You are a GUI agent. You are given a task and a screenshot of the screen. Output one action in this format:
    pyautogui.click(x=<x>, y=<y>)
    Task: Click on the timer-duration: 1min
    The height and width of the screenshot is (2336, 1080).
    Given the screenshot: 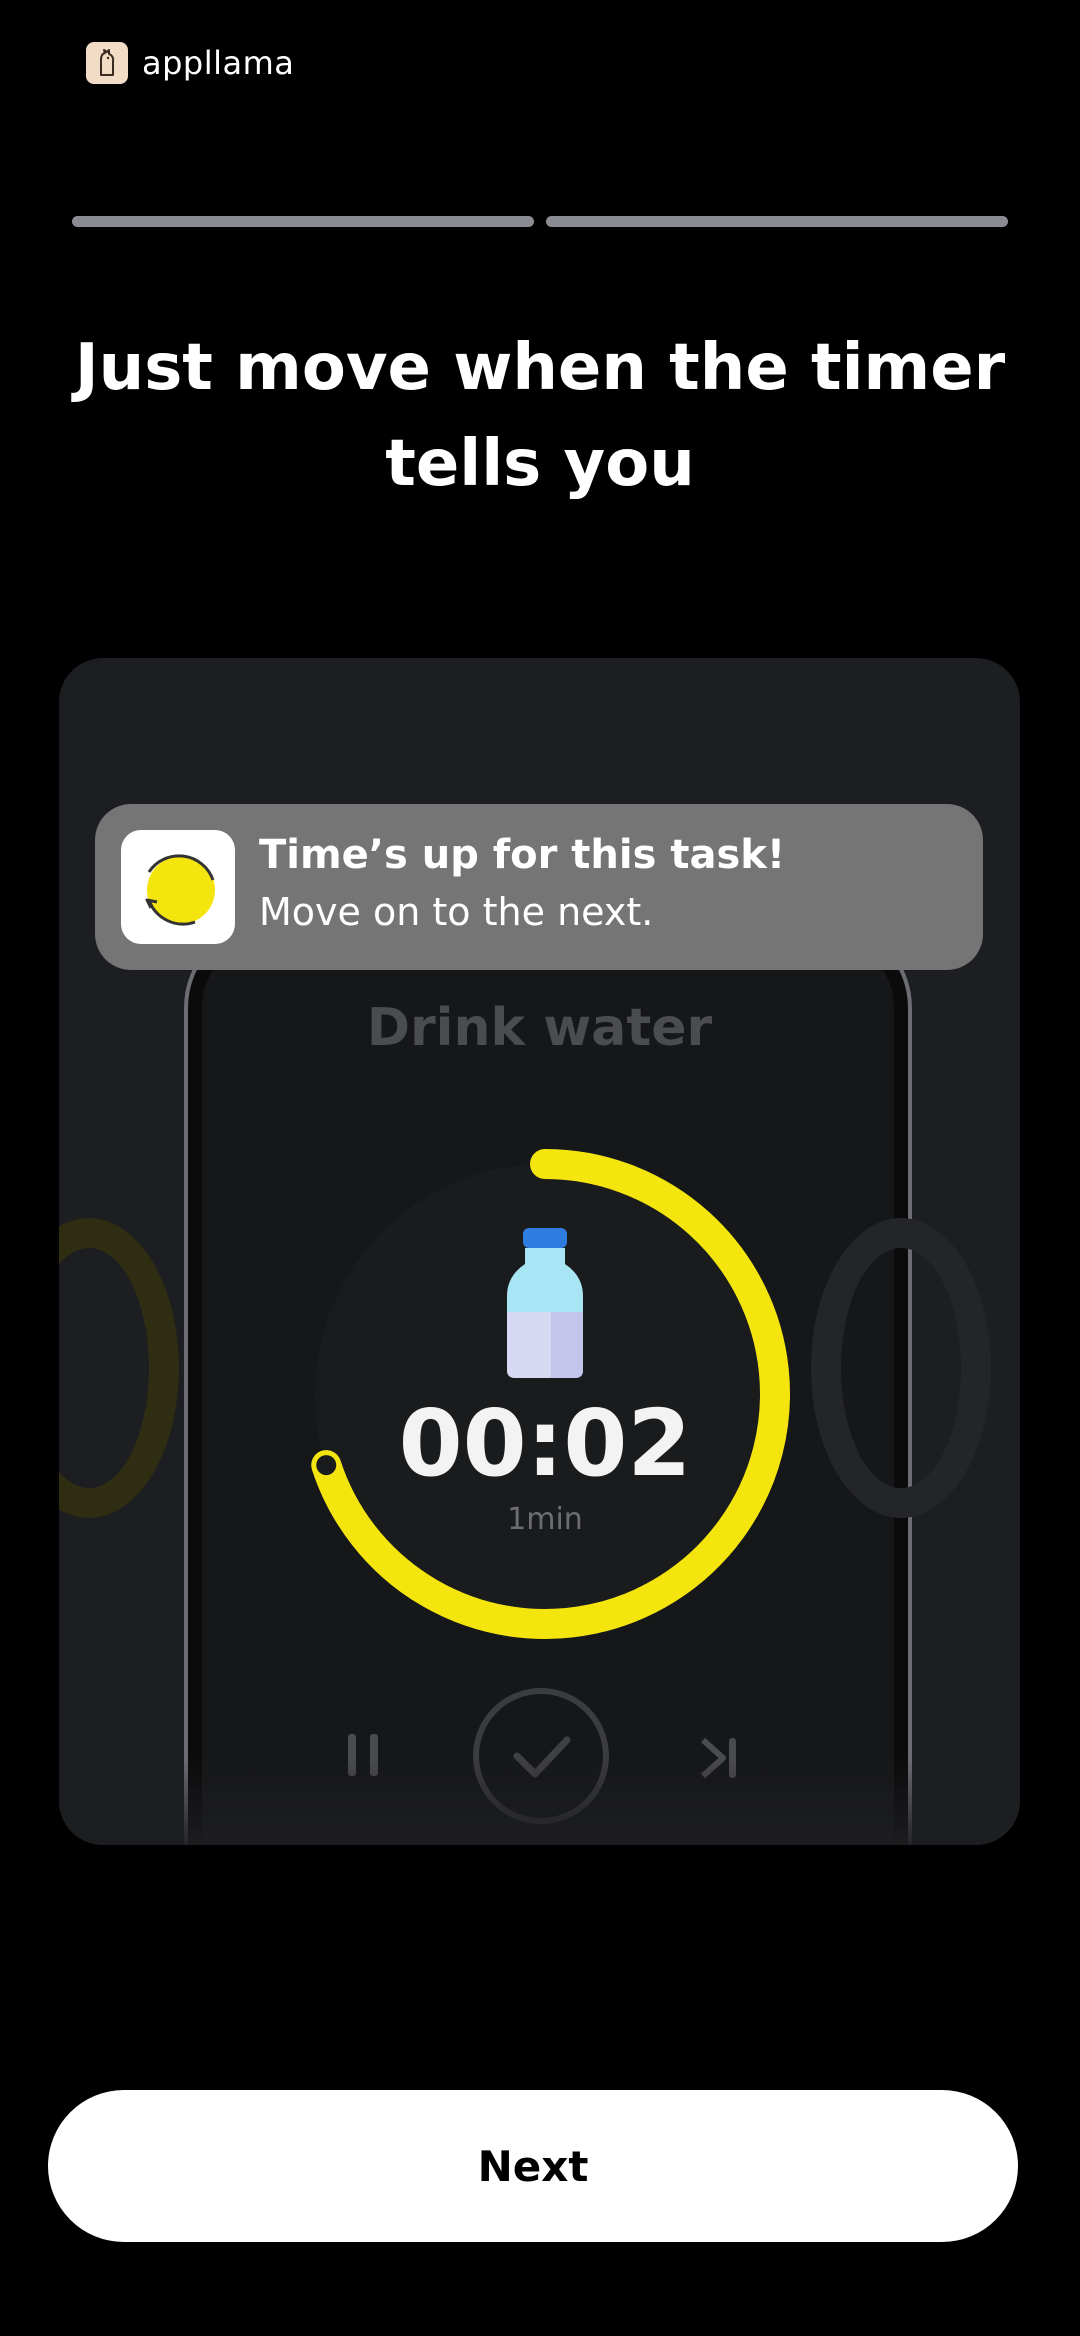 What is the action you would take?
    pyautogui.click(x=545, y=1519)
    